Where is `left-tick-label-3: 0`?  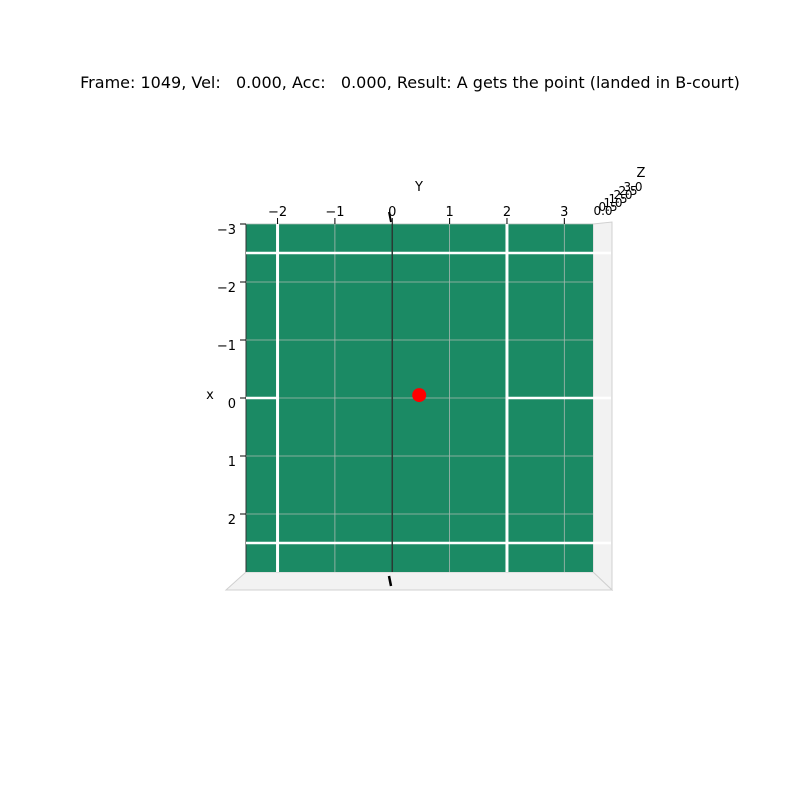 left-tick-label-3: 0 is located at coordinates (232, 404).